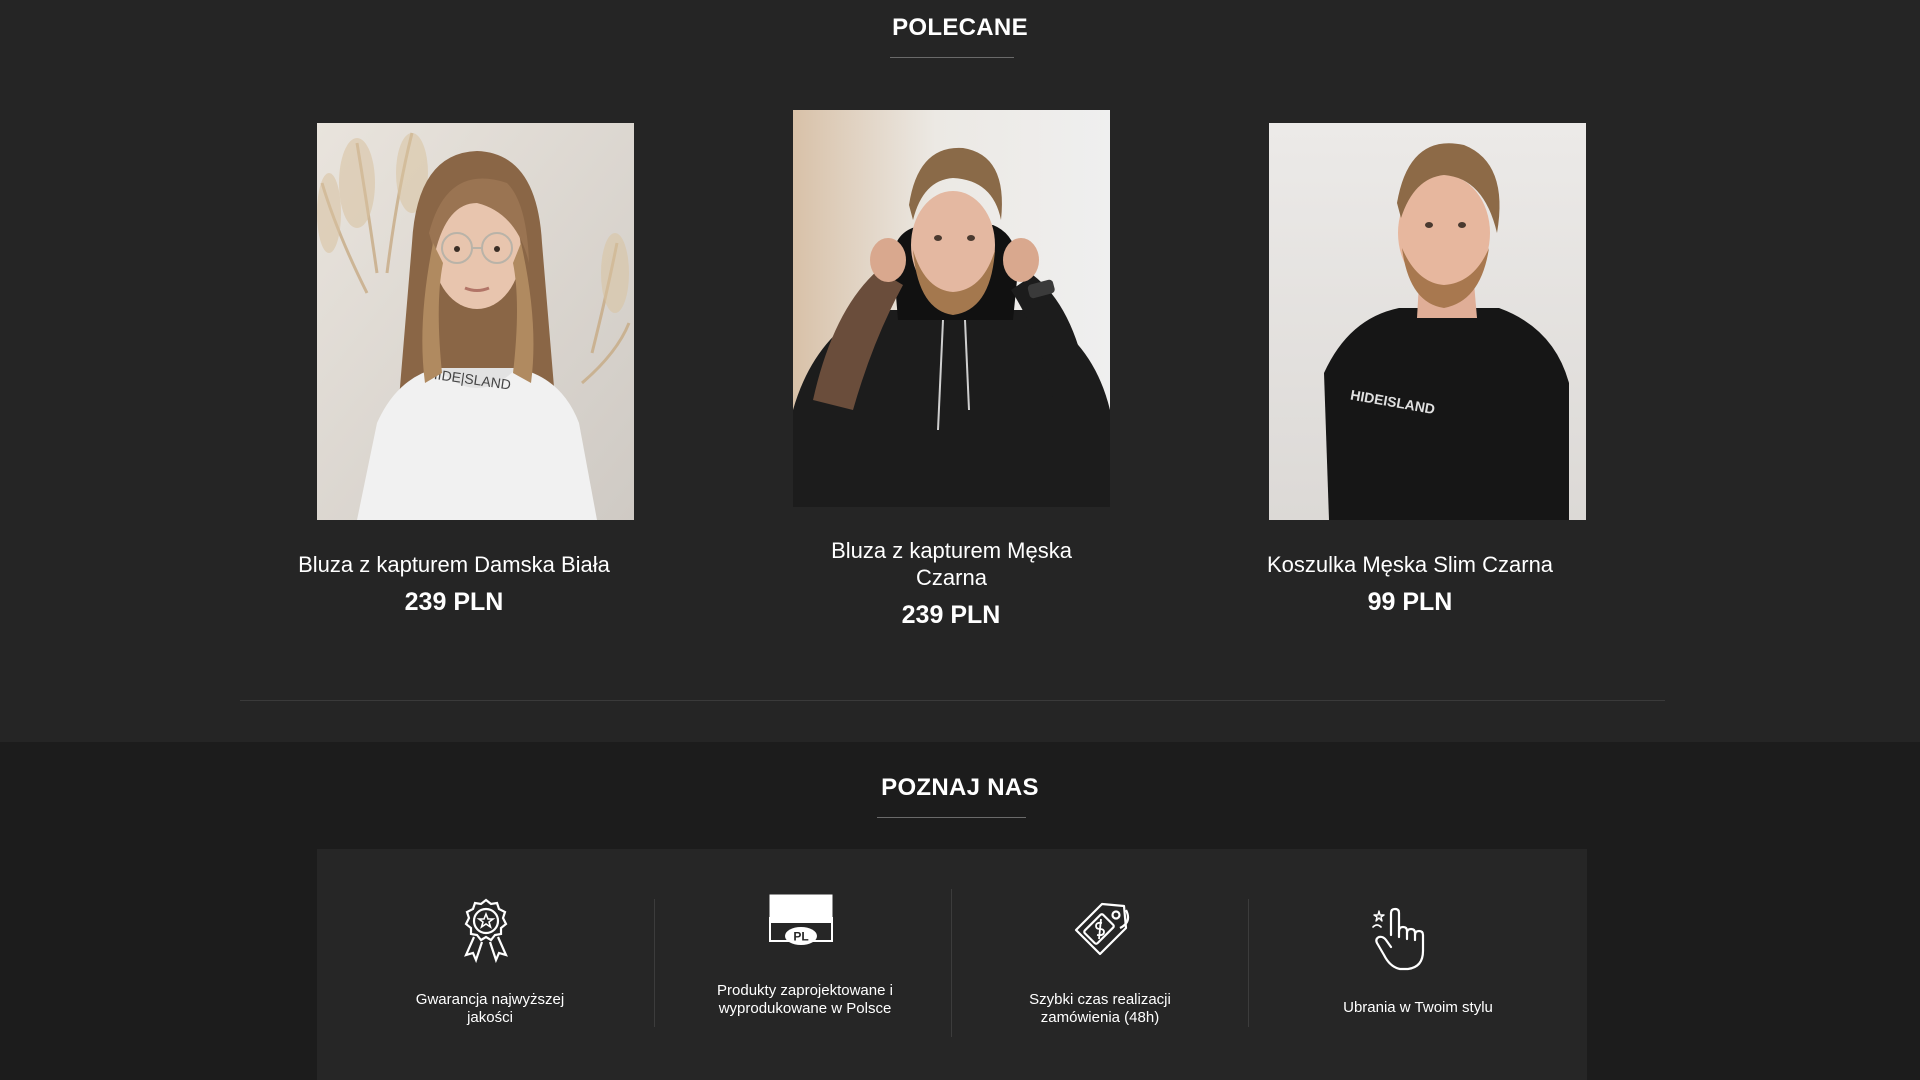  Describe the element at coordinates (1410, 602) in the screenshot. I see `product-price: 99 PLN` at that location.